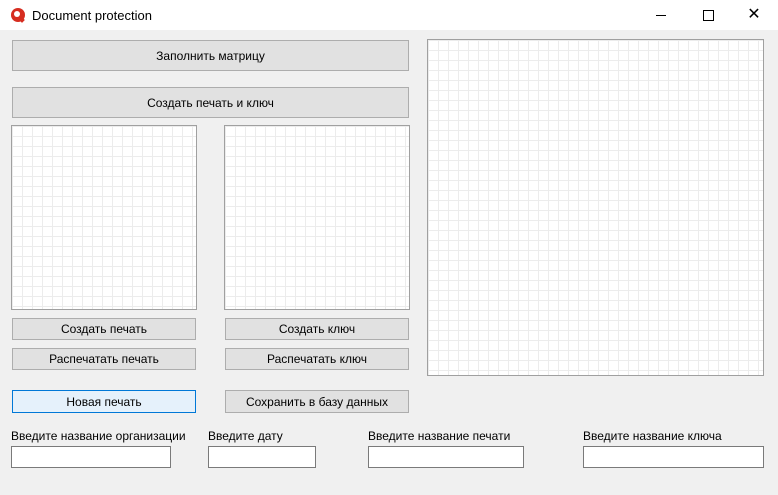 The width and height of the screenshot is (778, 495). I want to click on maximize-button, so click(708, 15).